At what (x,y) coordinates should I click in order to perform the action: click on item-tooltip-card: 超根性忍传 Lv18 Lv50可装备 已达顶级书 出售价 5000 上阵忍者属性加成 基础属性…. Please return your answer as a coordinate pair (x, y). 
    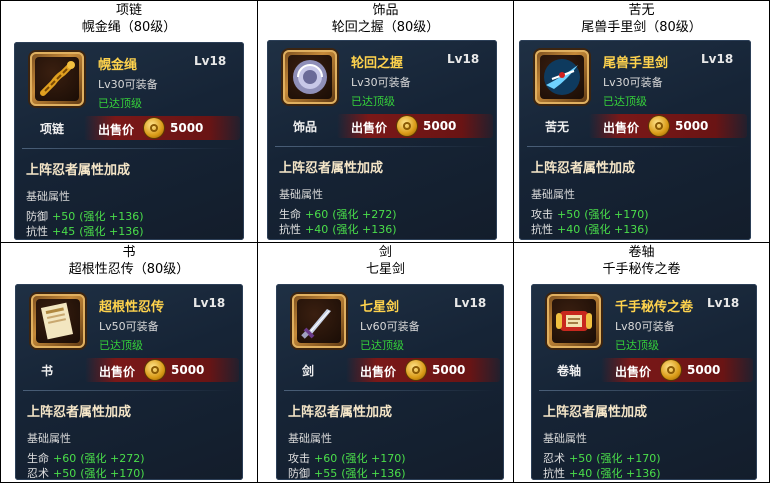
    Looking at the image, I should click on (129, 382).